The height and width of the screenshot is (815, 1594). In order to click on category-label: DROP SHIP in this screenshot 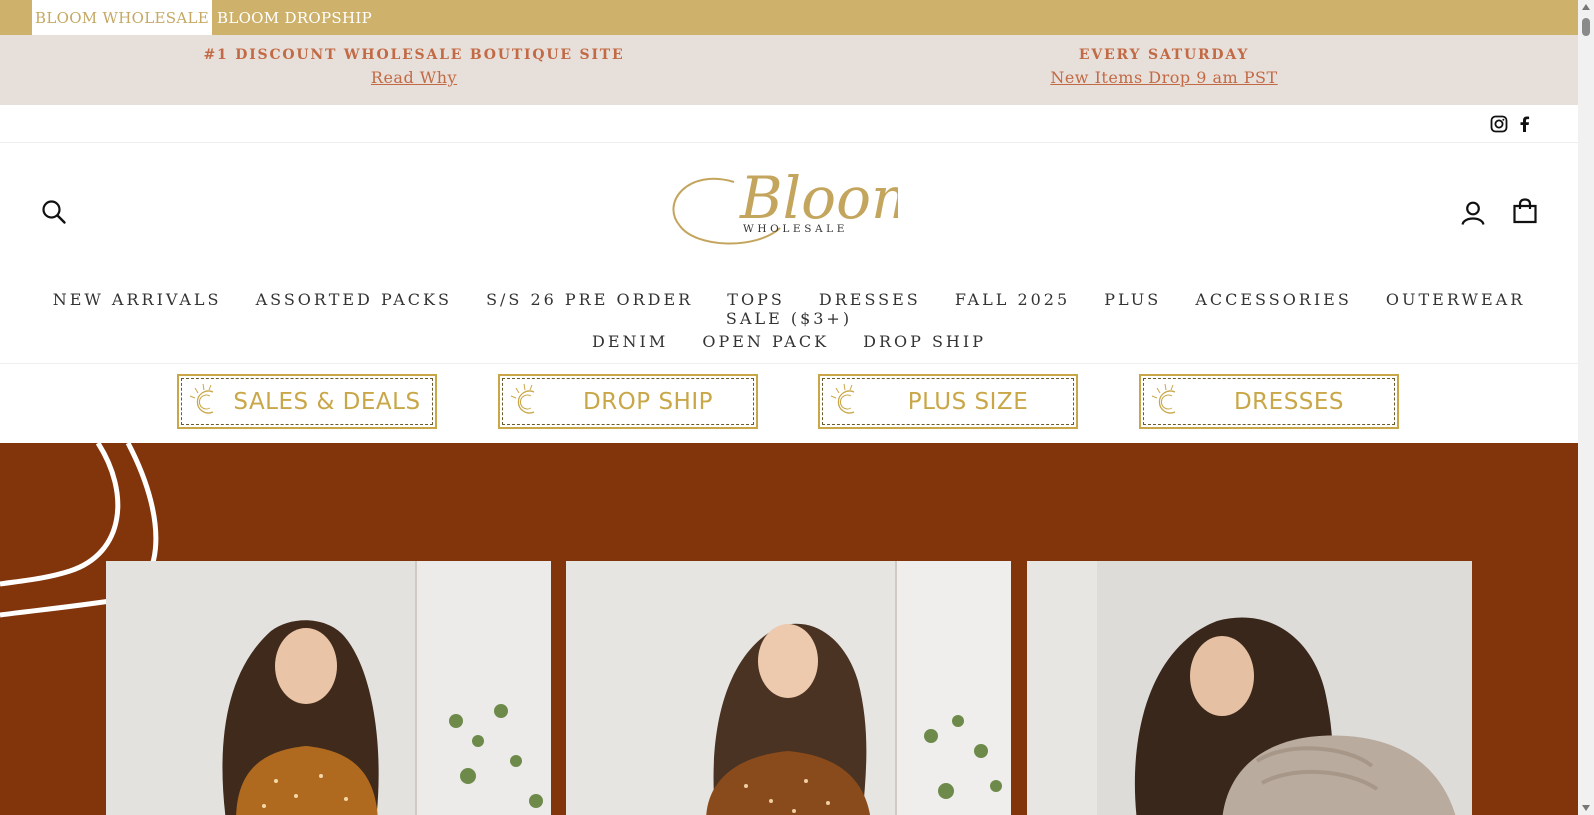, I will do `click(648, 402)`.